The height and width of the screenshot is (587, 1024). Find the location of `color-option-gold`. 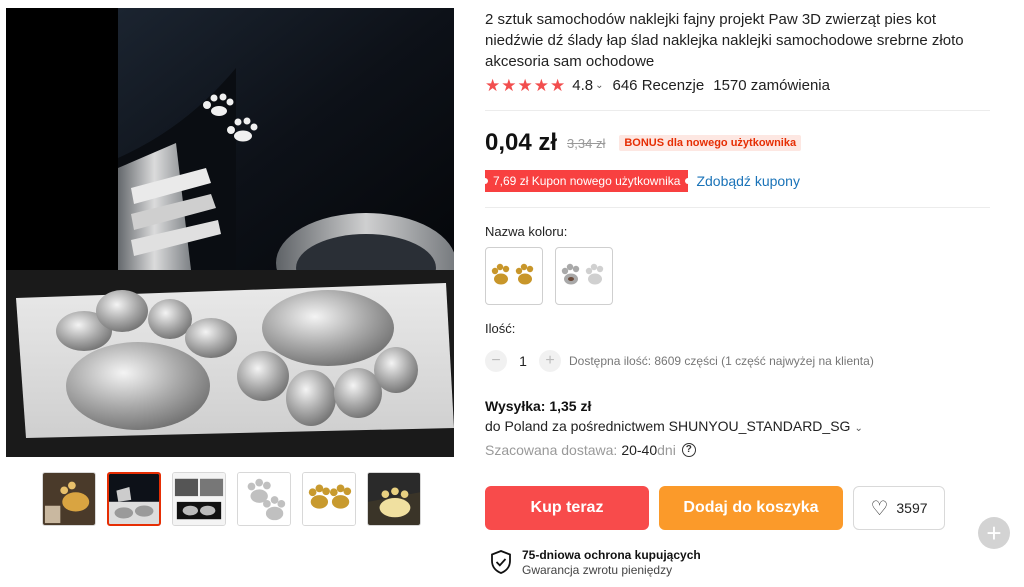

color-option-gold is located at coordinates (514, 276).